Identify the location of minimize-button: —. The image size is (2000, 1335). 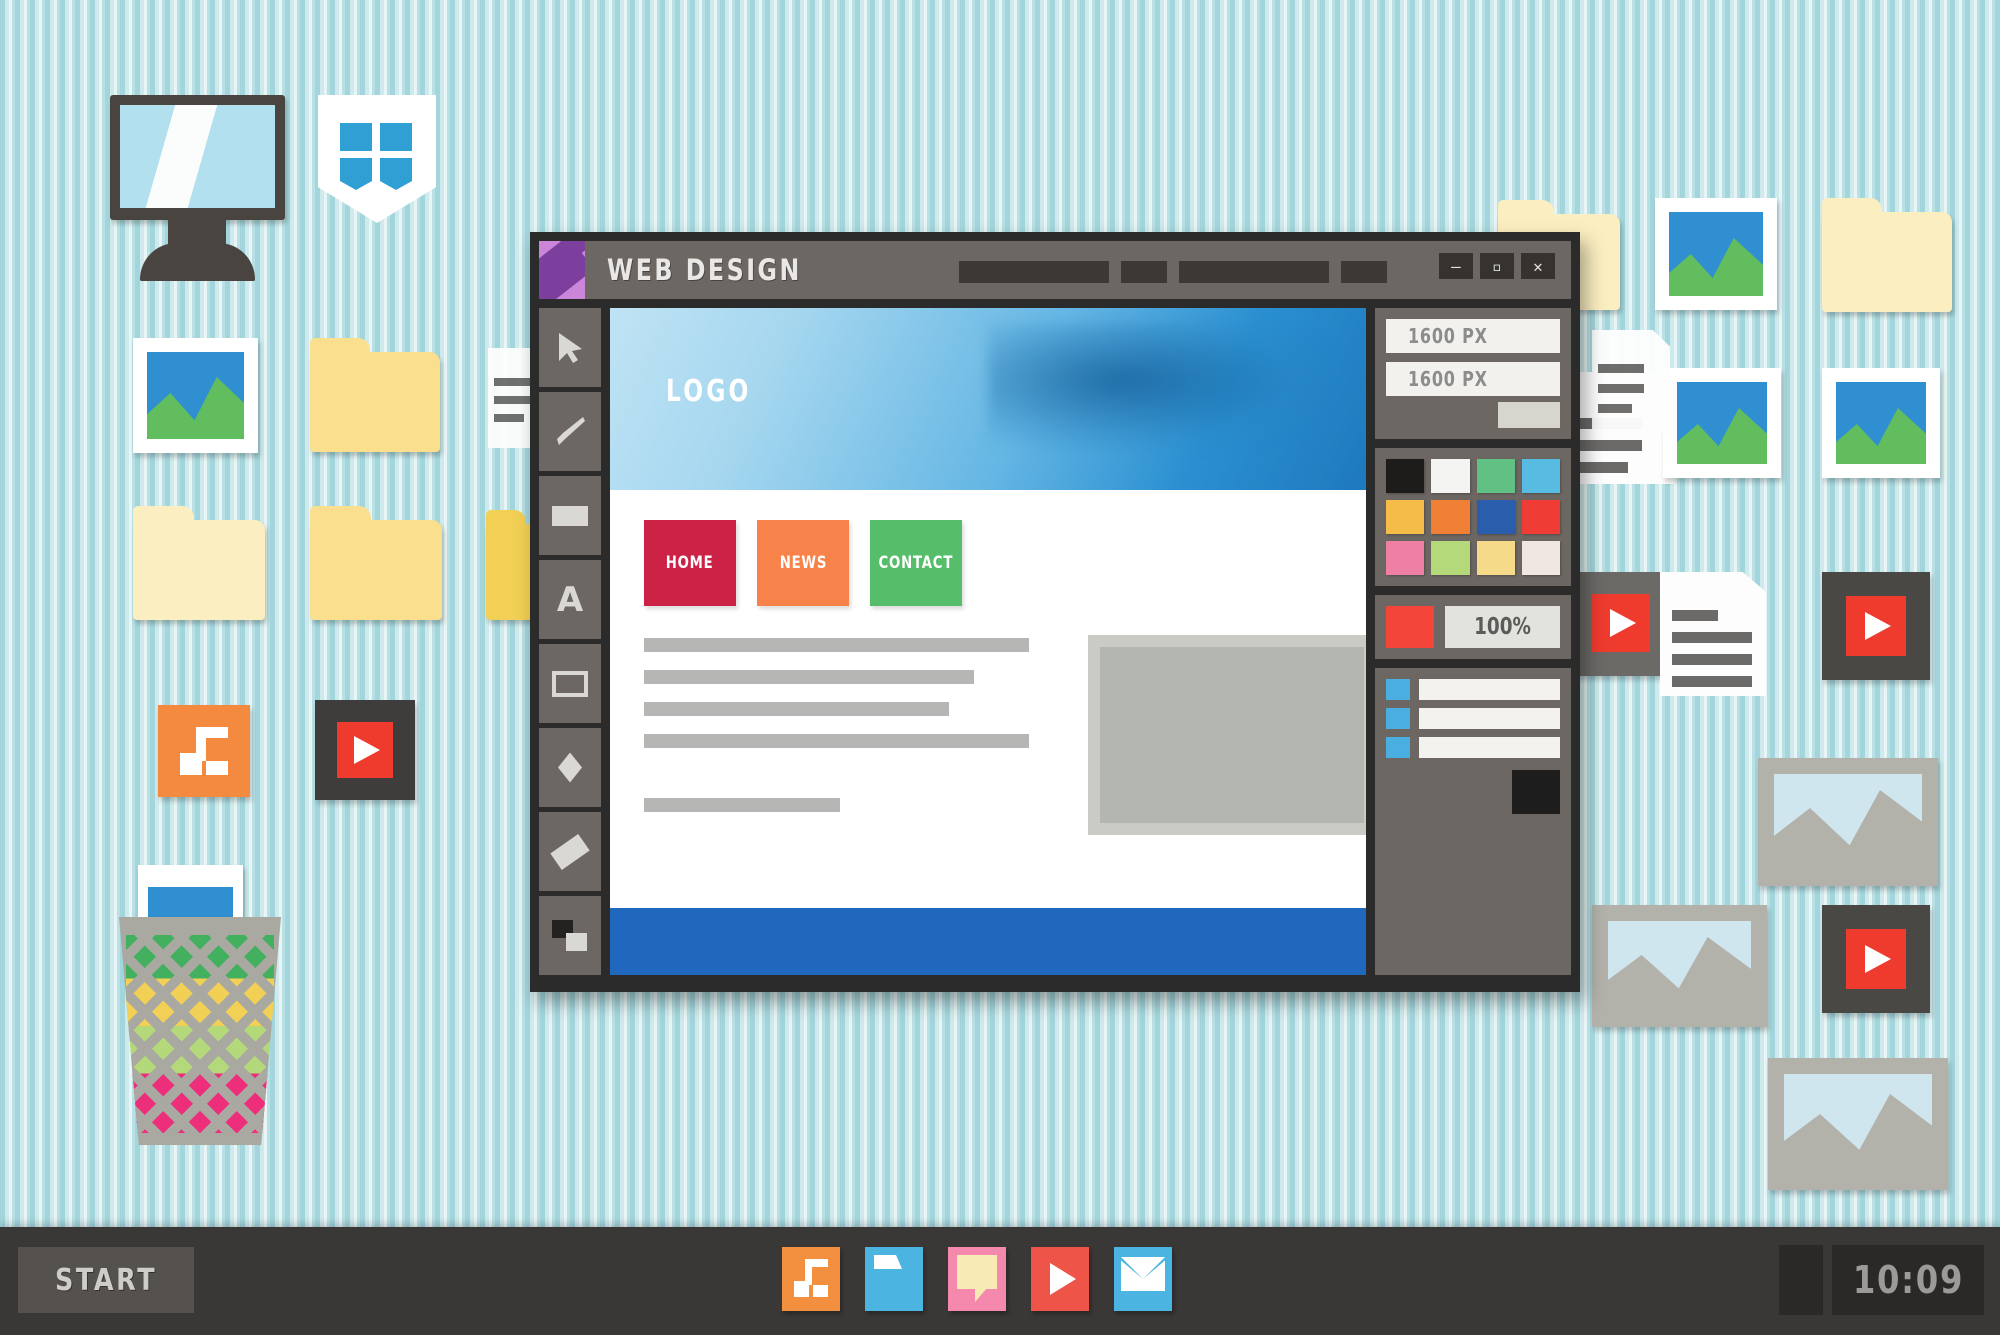
(1456, 266).